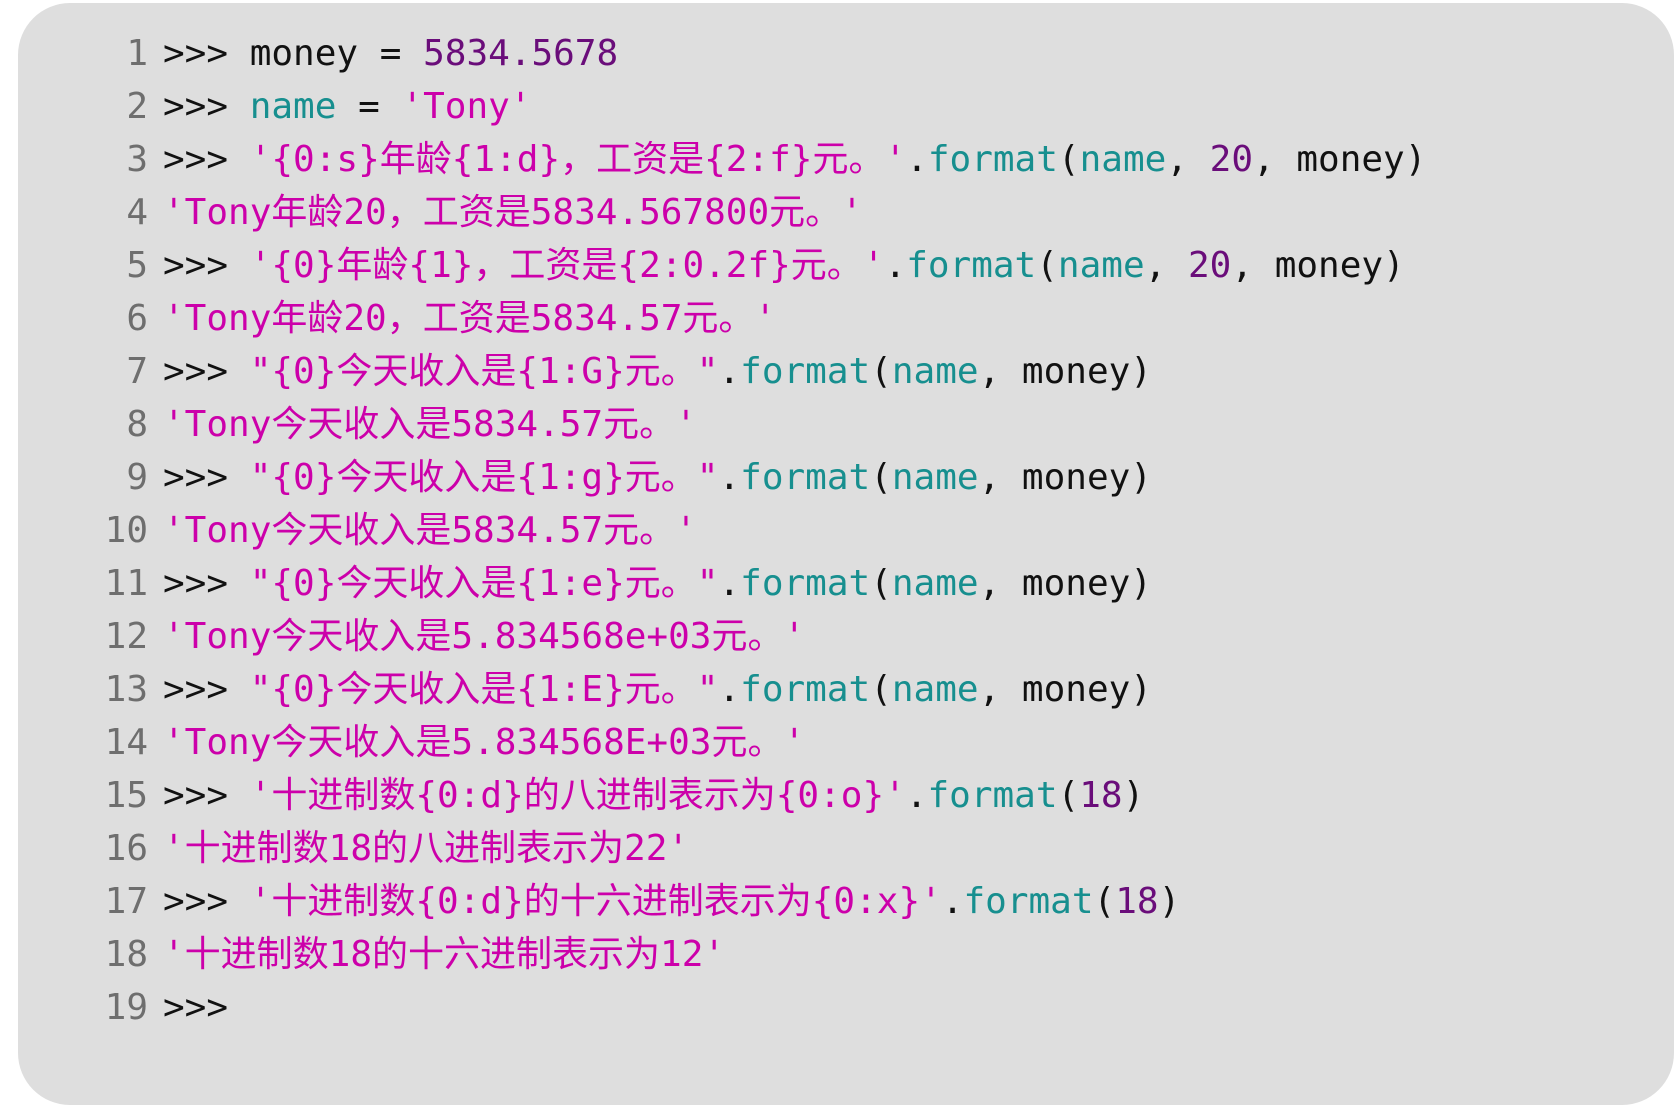 This screenshot has height=1112, width=1679. I want to click on string-token: '十进制数18的十六进制表示为12', so click(444, 954).